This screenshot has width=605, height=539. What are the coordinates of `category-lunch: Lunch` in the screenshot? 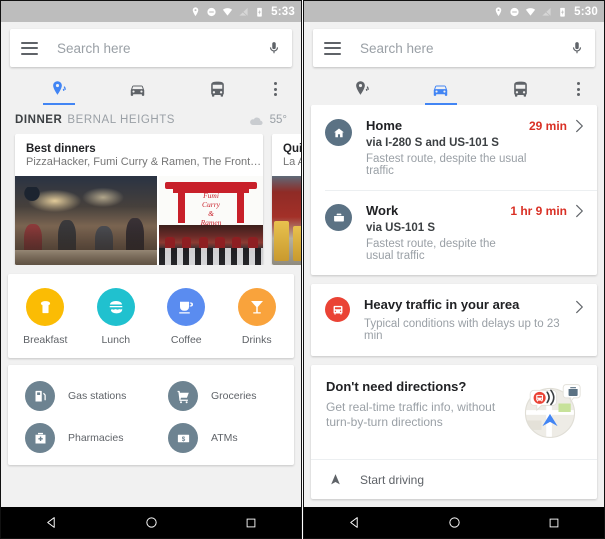 It's located at (116, 317).